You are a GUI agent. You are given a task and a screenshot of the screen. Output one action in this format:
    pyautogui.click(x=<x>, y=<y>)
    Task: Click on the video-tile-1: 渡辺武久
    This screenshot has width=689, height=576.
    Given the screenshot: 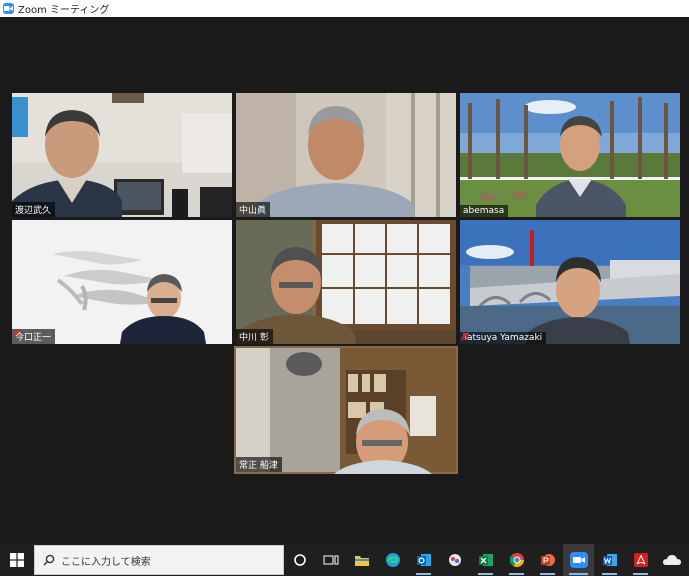 What is the action you would take?
    pyautogui.click(x=122, y=155)
    